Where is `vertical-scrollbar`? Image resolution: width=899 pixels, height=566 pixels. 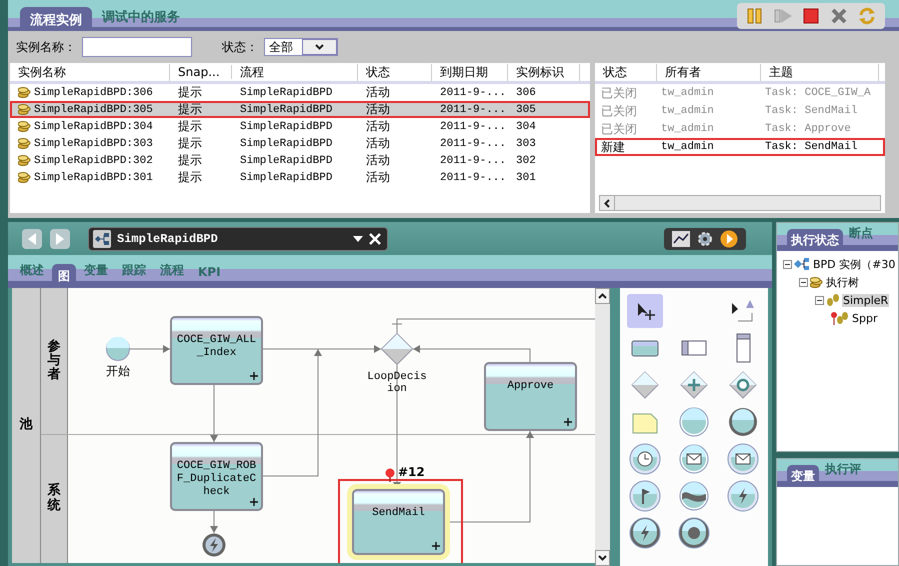 vertical-scrollbar is located at coordinates (602, 427).